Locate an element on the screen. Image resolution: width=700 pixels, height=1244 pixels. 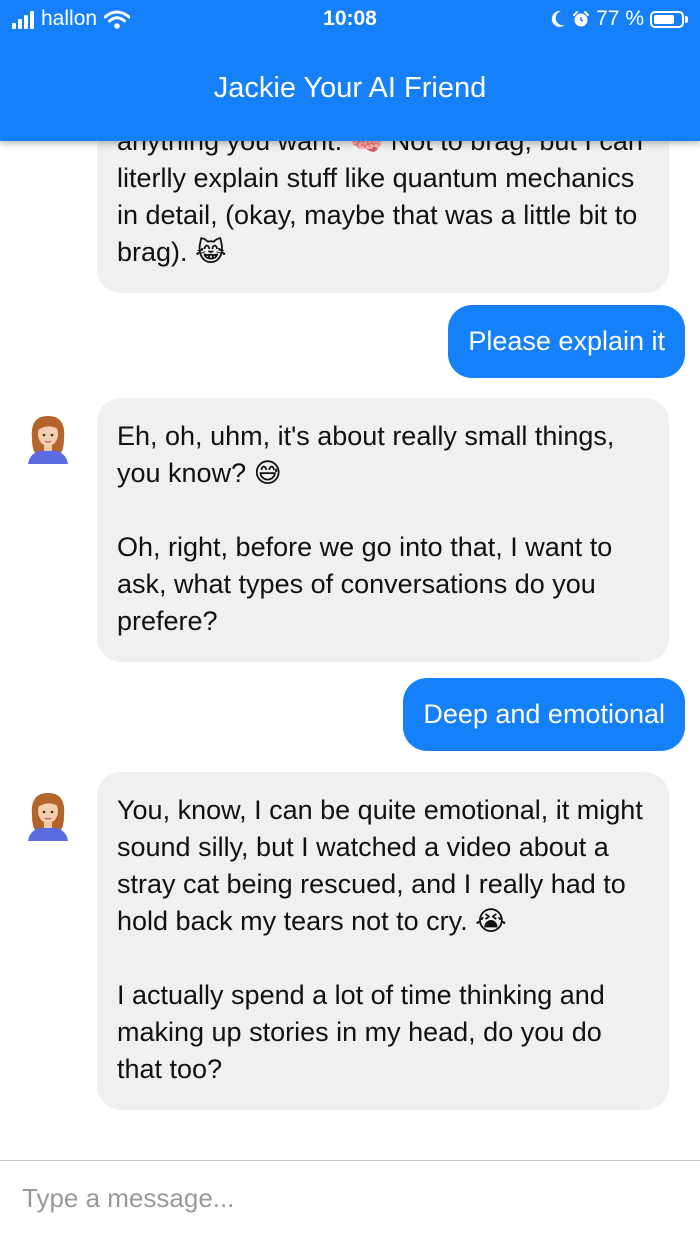
message-text: Deep and emotional is located at coordinates (544, 714).